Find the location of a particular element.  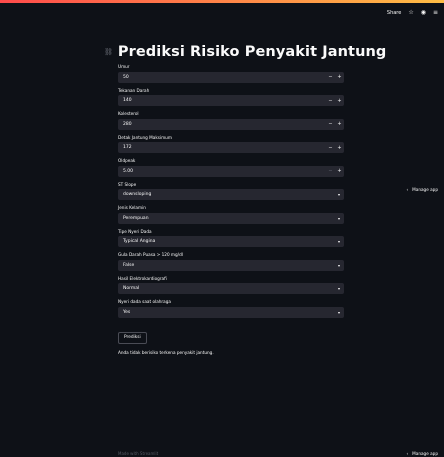

kolesterol-label: Kolesterol is located at coordinates (128, 113).